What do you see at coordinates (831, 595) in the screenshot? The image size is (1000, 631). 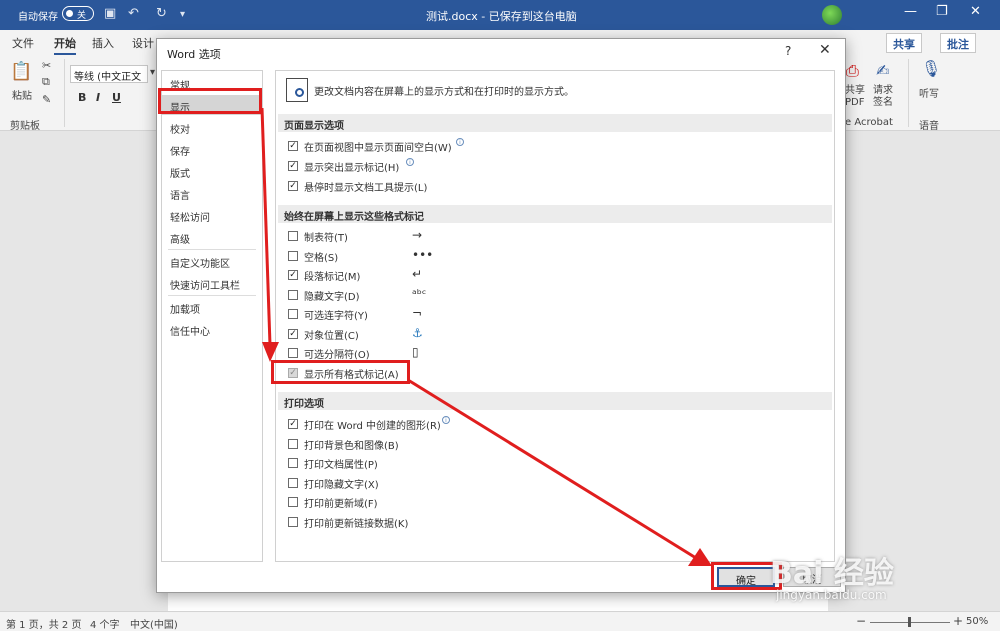 I see `watermark-url: jingyan.baidu.com` at bounding box center [831, 595].